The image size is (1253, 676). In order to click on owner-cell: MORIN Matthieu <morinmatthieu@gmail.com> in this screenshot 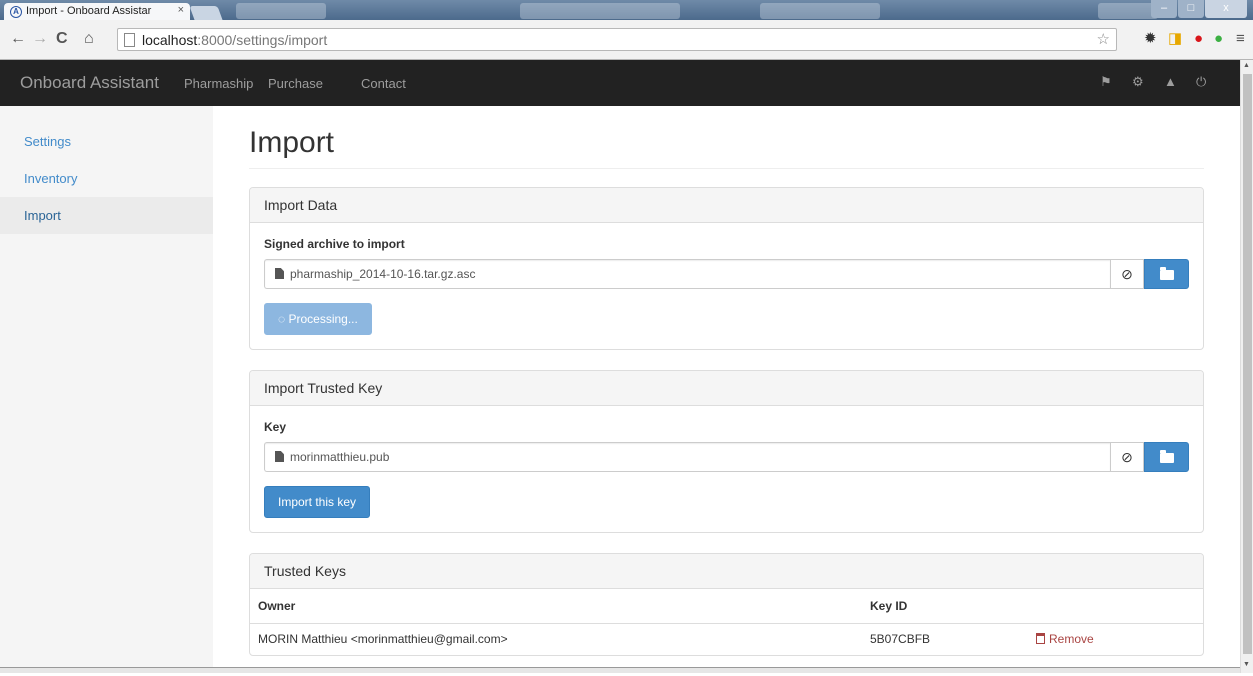, I will do `click(383, 639)`.